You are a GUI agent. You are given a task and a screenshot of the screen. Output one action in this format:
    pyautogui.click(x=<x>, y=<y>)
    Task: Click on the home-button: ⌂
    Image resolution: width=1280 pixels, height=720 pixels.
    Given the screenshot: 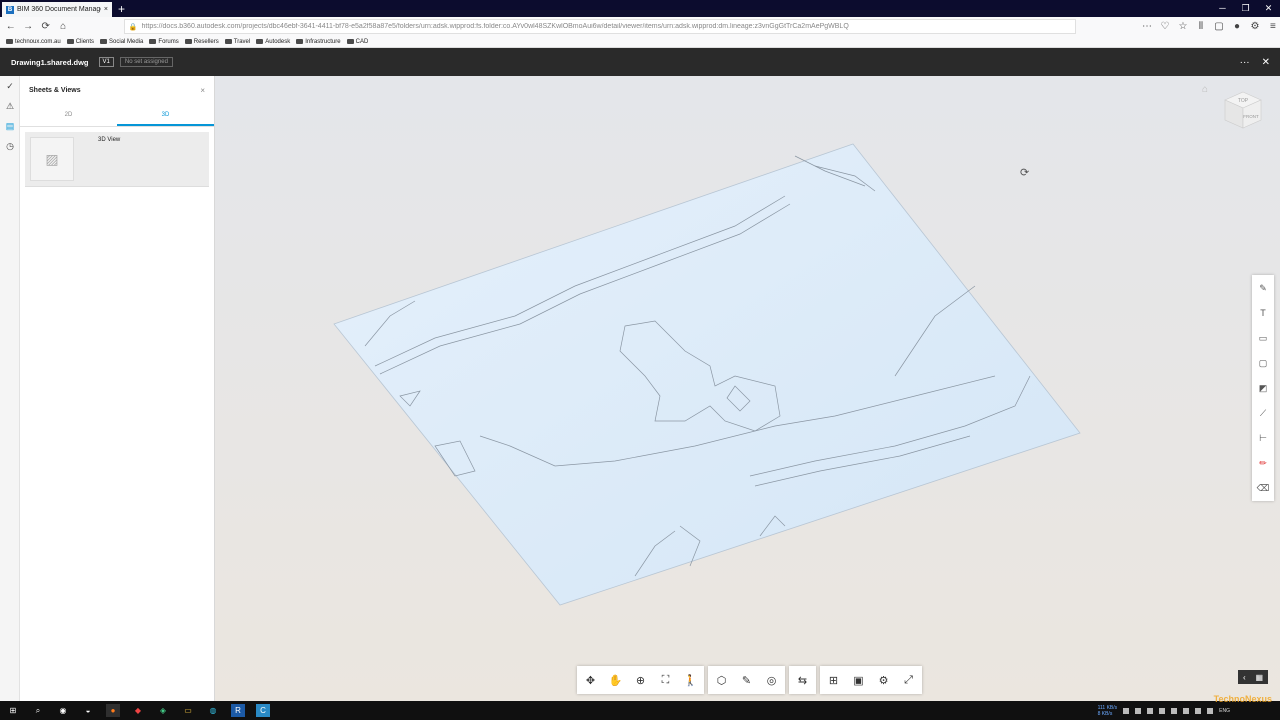 What is the action you would take?
    pyautogui.click(x=62, y=26)
    